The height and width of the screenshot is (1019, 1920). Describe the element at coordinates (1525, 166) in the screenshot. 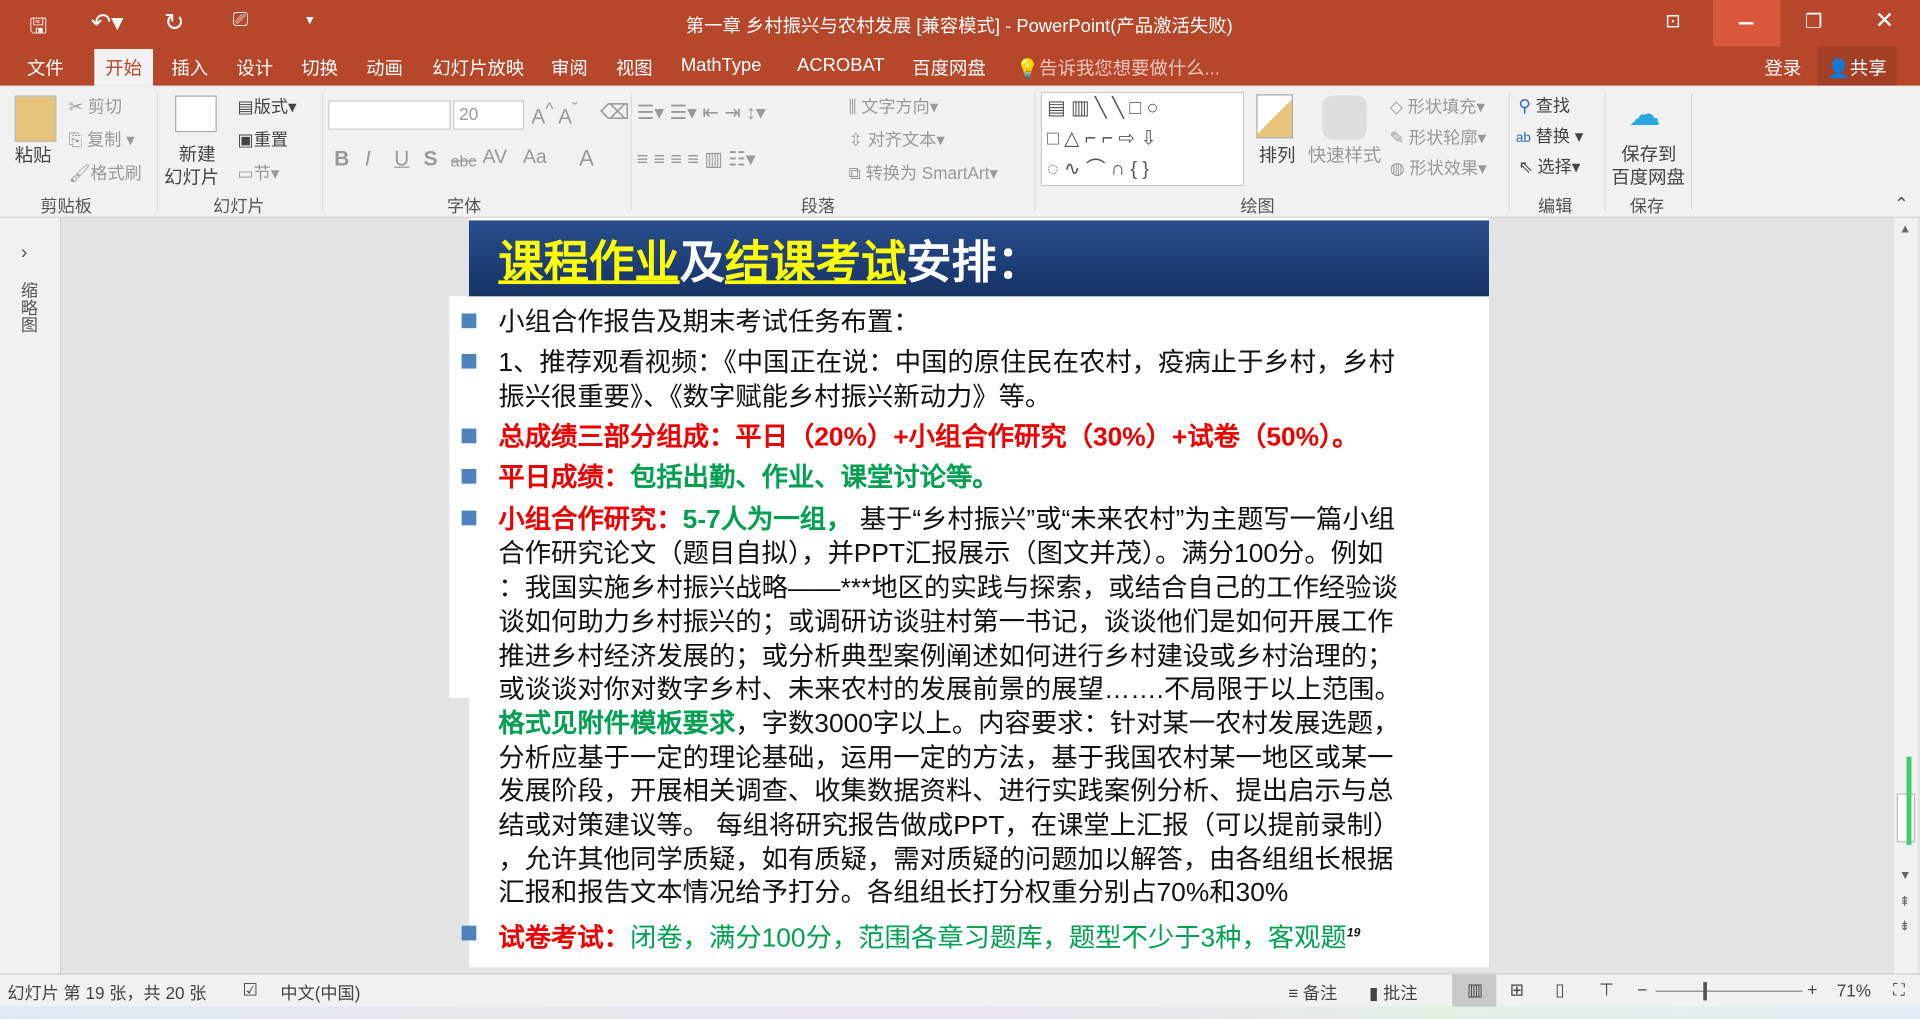

I see `cursor-icon: ⇖` at that location.